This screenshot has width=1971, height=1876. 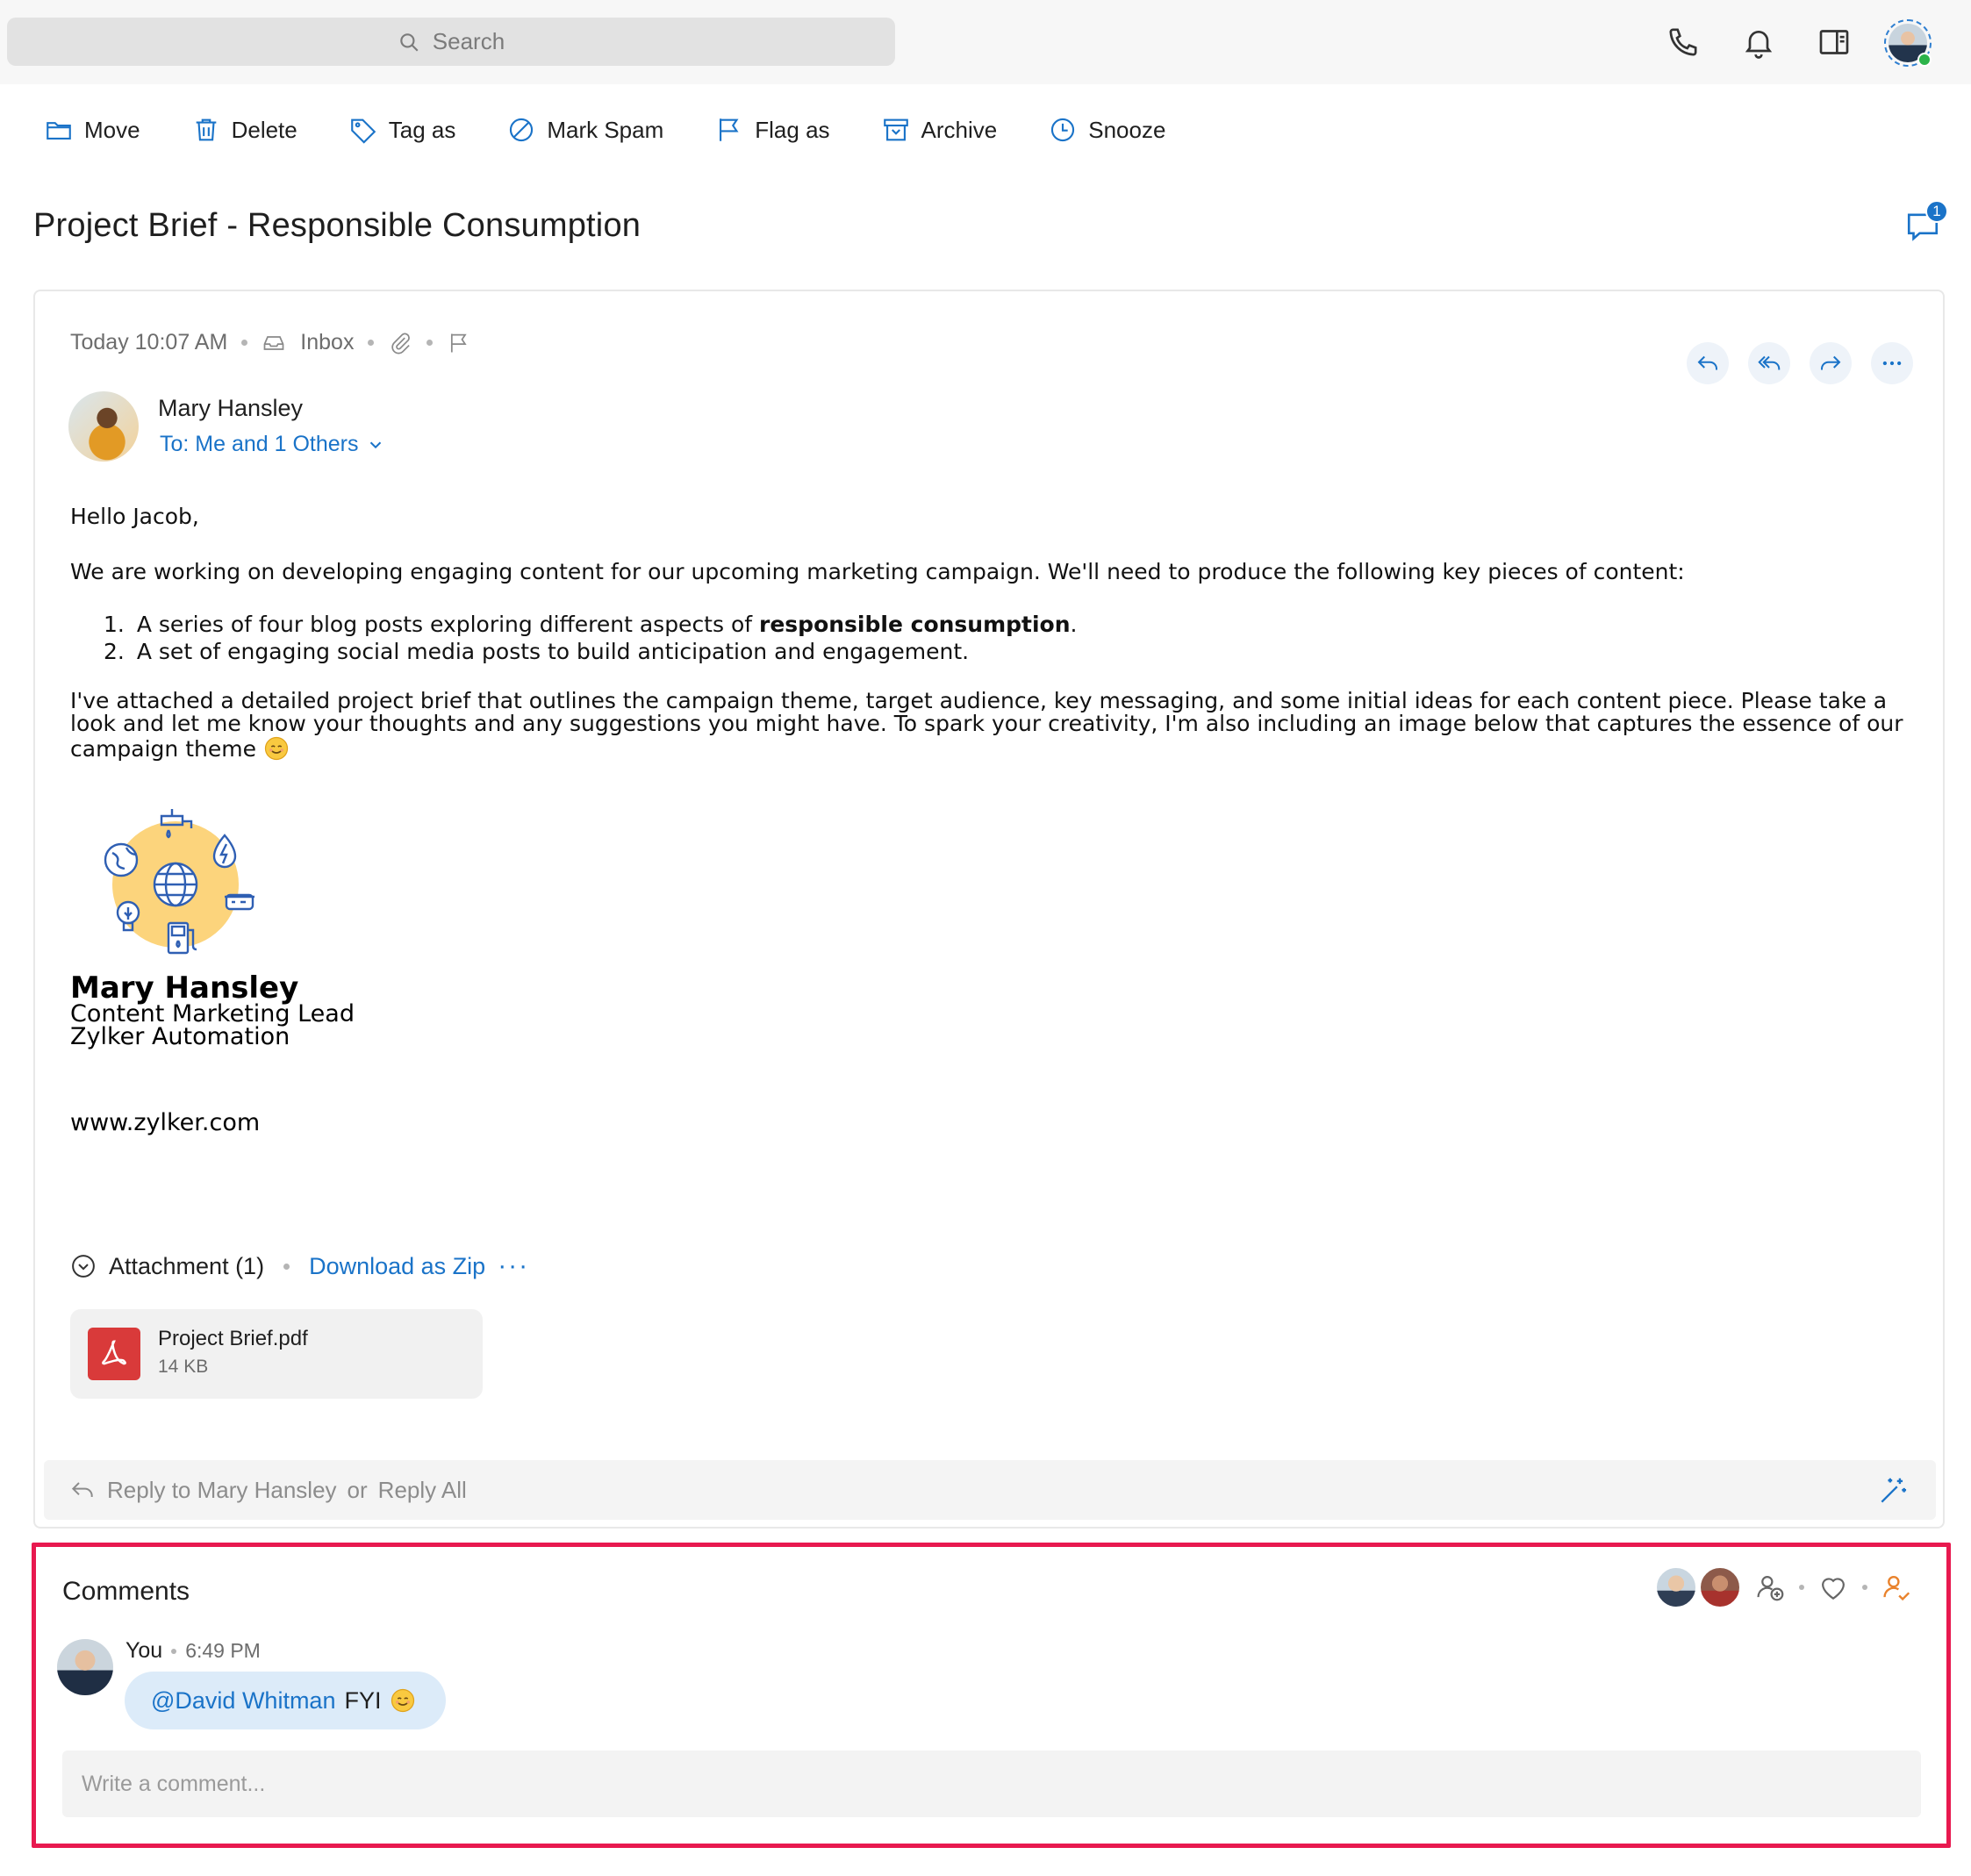 I want to click on mark-spam-button: Mark Spam, so click(x=584, y=130).